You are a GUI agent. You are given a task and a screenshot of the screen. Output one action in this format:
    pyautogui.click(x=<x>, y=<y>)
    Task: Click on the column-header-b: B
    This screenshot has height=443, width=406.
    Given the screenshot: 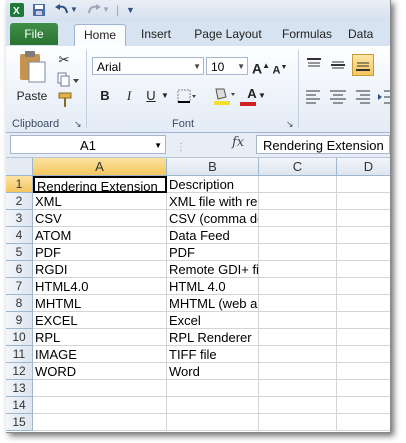 What is the action you would take?
    pyautogui.click(x=213, y=167)
    